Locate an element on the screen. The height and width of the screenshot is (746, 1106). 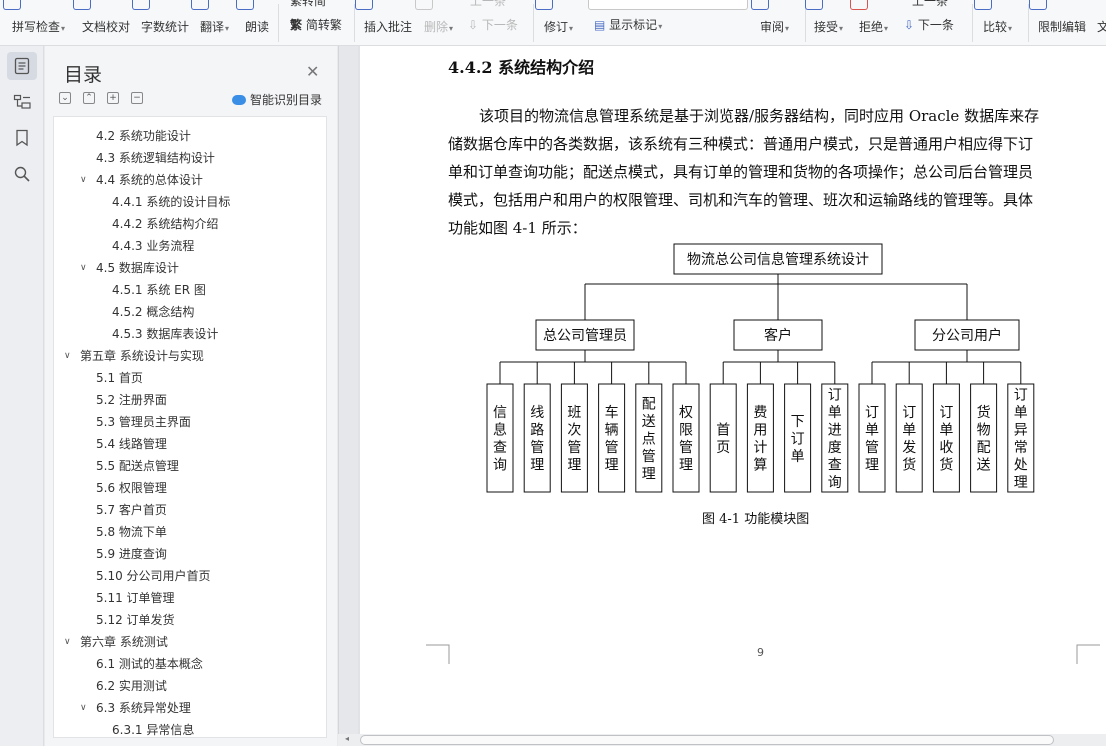
scroll-left-icon: ◂ is located at coordinates (347, 738).